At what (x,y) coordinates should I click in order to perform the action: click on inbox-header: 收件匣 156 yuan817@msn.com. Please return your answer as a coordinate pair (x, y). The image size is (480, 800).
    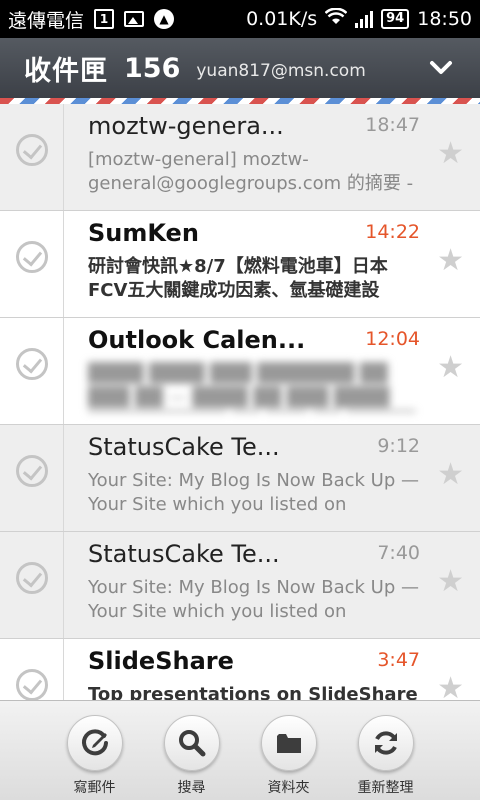
    Looking at the image, I should click on (240, 68).